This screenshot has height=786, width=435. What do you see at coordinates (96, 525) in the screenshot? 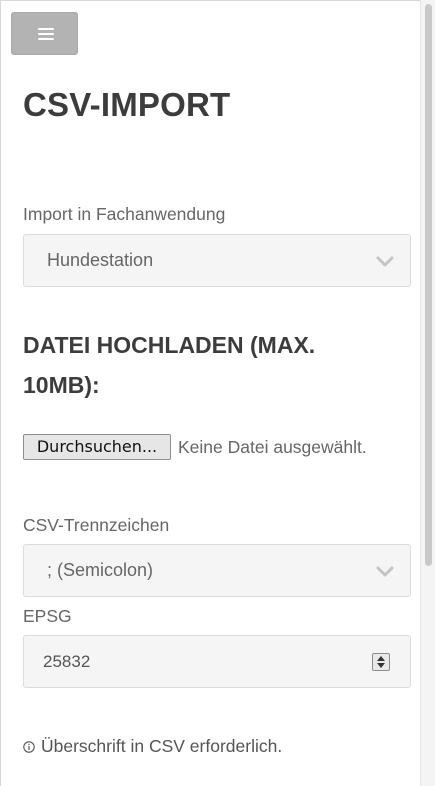
I see `delimiter-label: CSV-Trennzeichen` at bounding box center [96, 525].